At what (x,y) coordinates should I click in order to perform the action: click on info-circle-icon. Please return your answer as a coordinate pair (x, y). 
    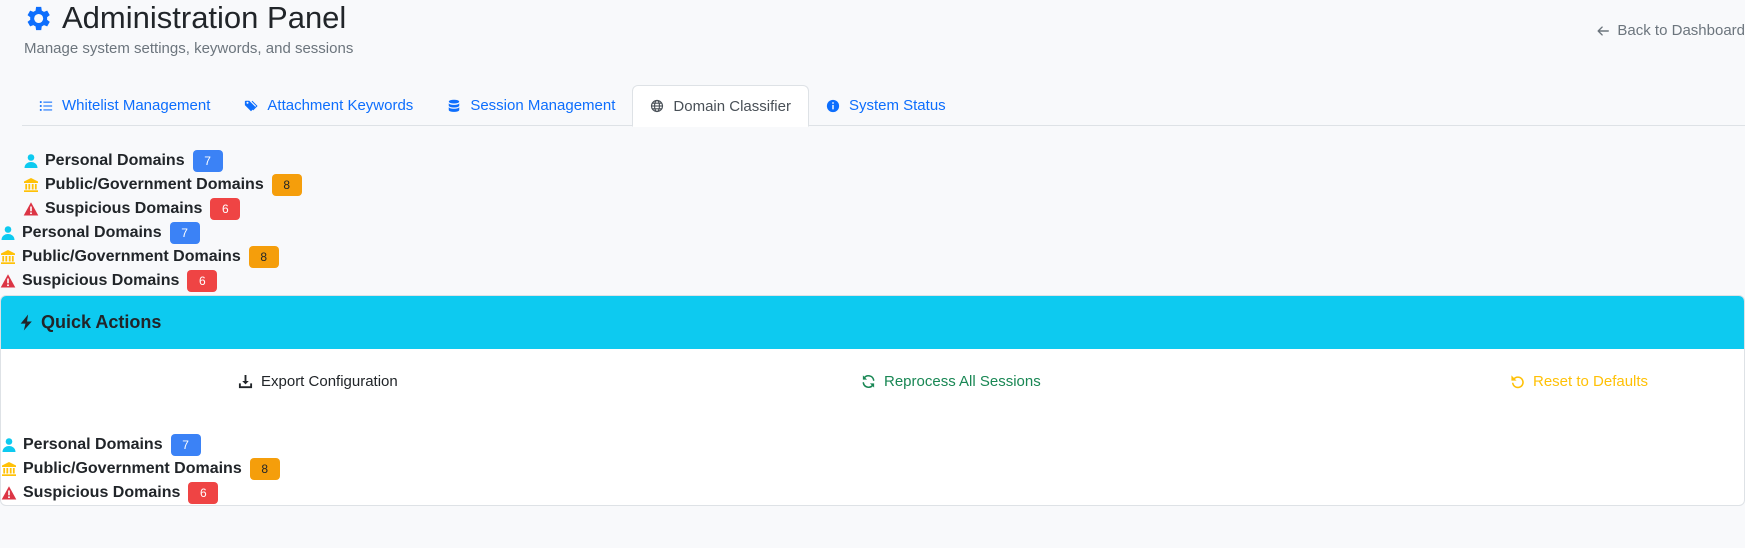
    Looking at the image, I should click on (833, 105).